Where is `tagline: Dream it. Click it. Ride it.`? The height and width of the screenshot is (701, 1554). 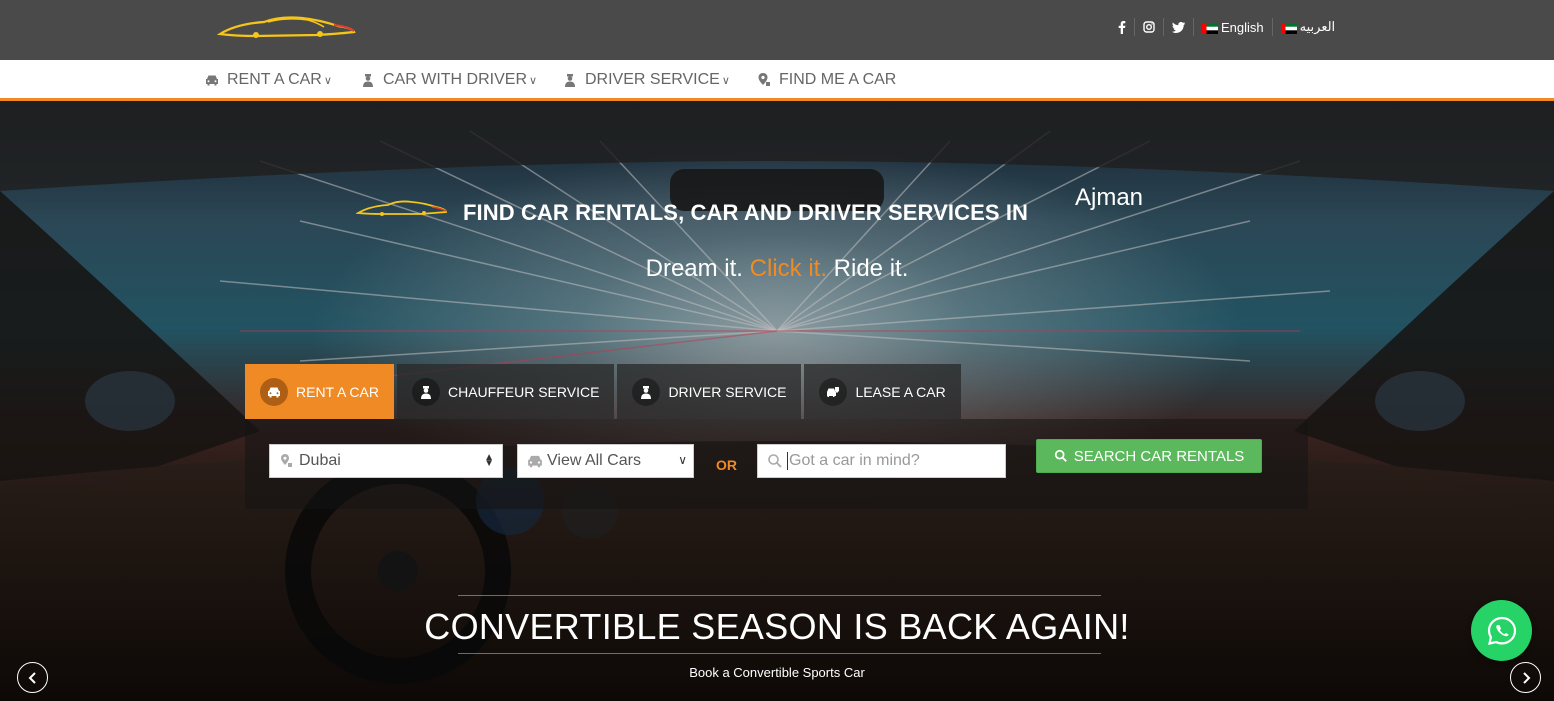
tagline: Dream it. Click it. Ride it. is located at coordinates (777, 269).